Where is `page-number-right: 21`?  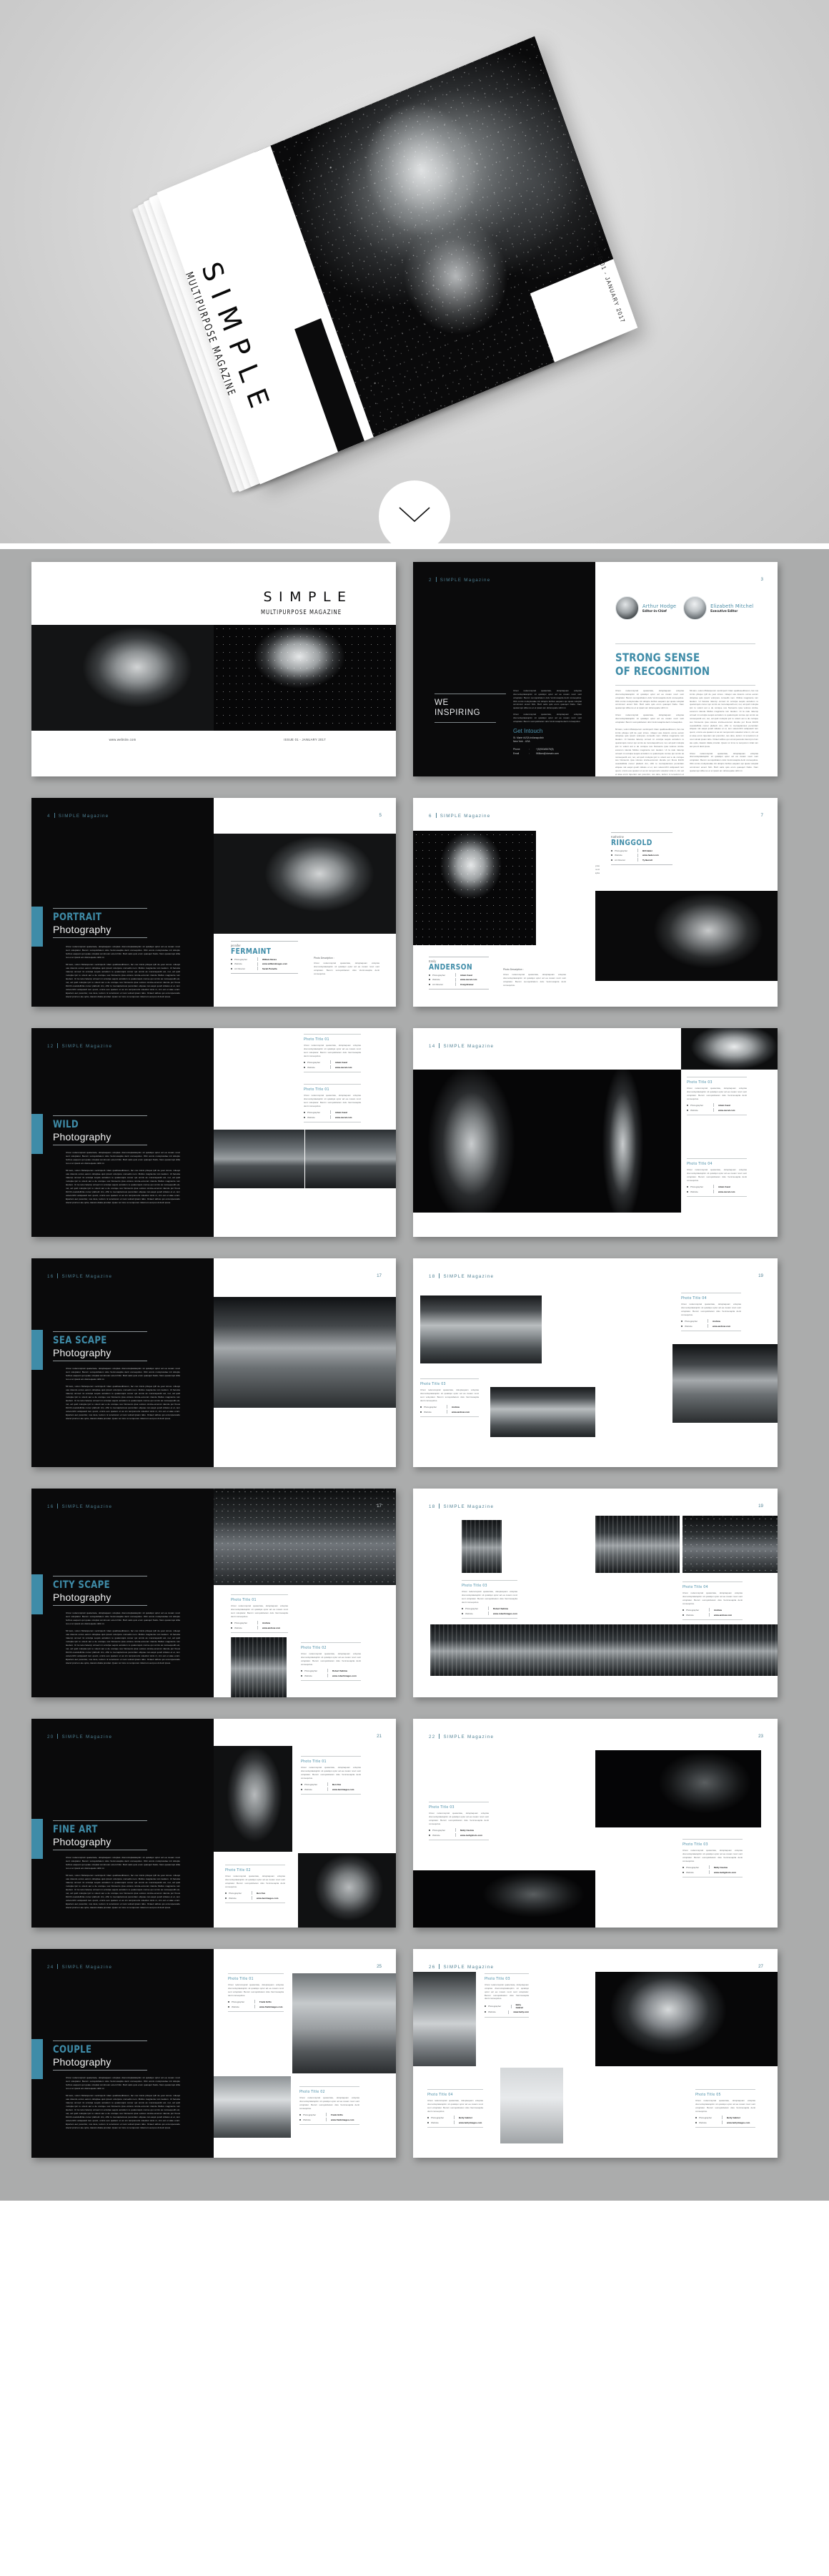 page-number-right: 21 is located at coordinates (379, 1736).